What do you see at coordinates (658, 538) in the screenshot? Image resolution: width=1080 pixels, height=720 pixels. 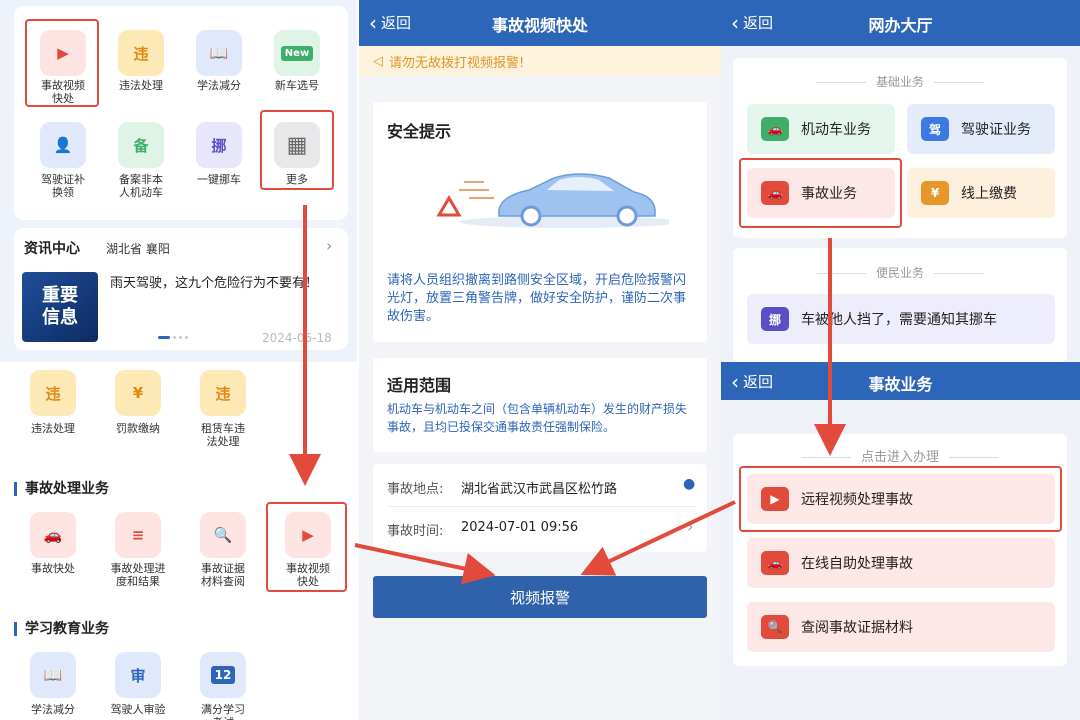 I see `arrow-remote-to-button` at bounding box center [658, 538].